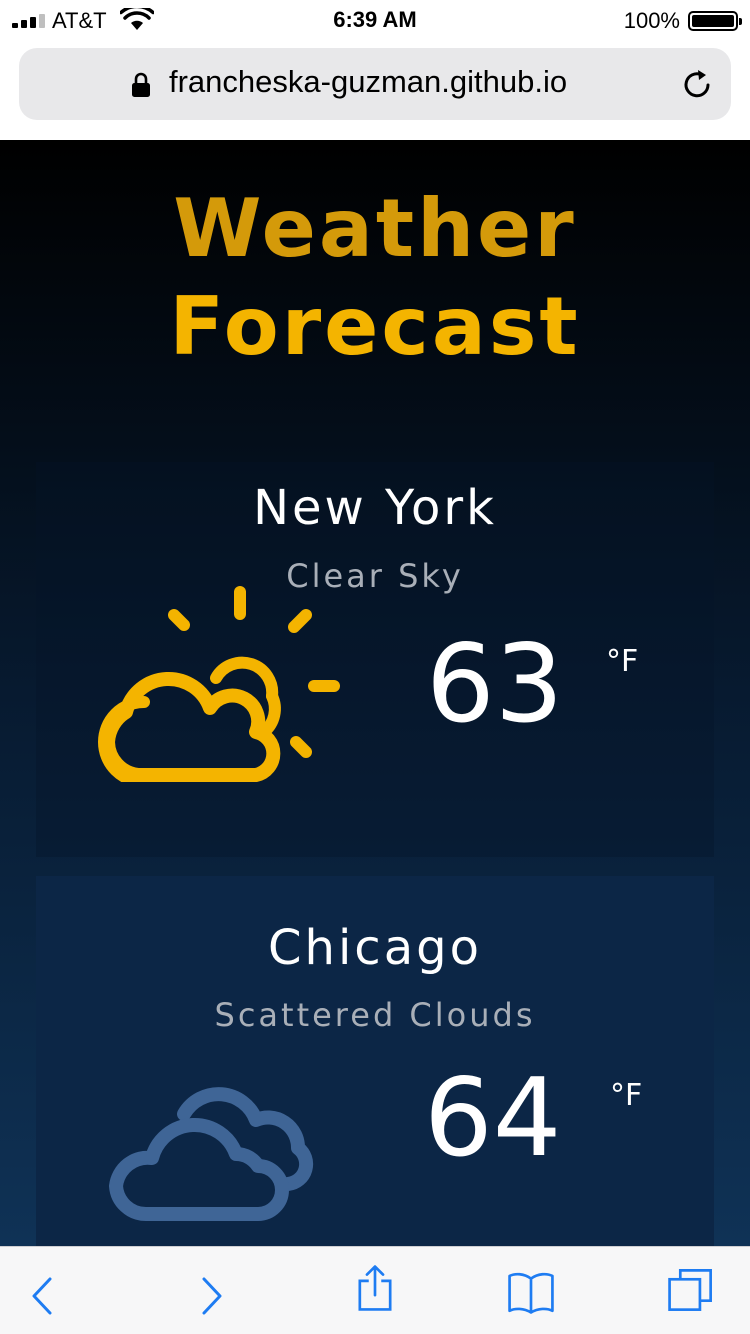 The image size is (750, 1334). Describe the element at coordinates (375, 228) in the screenshot. I see `page-title-line1: Weather` at that location.